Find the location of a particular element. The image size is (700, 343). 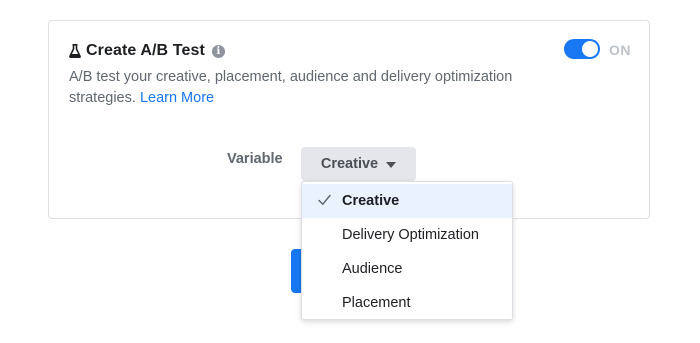

variable-select-value: Creative is located at coordinates (349, 164).